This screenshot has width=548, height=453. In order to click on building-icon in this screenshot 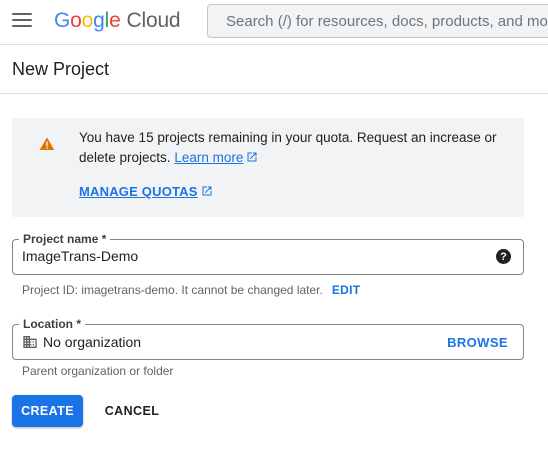, I will do `click(30, 342)`.